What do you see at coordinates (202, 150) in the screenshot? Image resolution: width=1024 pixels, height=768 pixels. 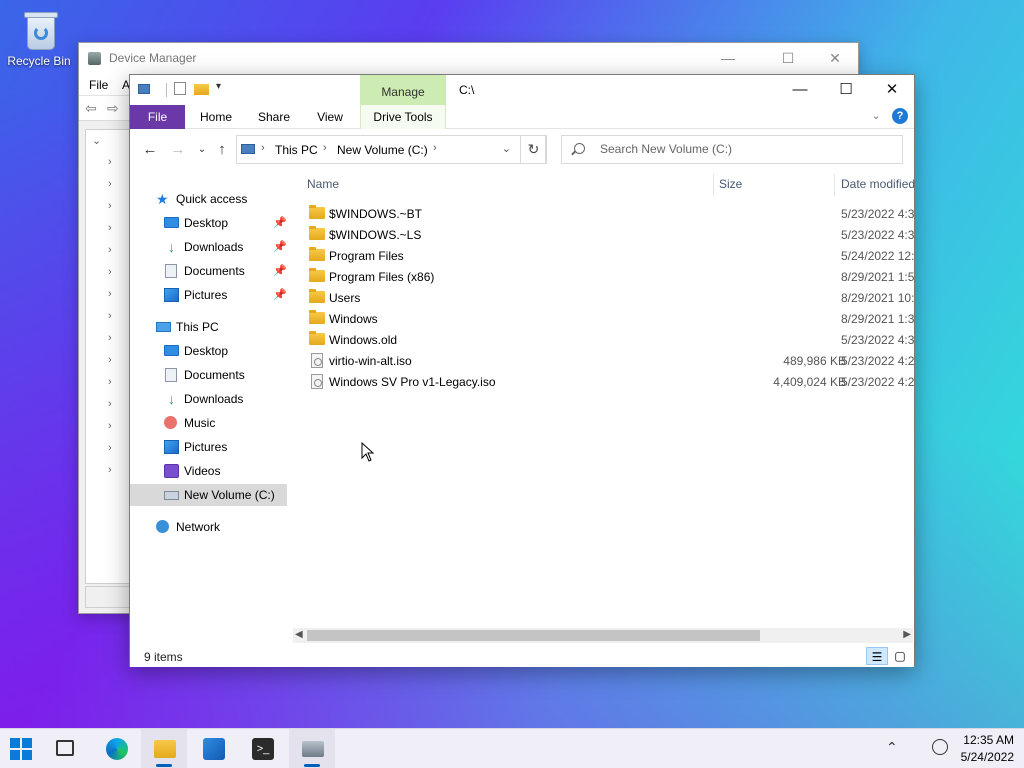 I see `recent-locations-chevron-icon: ⌄` at bounding box center [202, 150].